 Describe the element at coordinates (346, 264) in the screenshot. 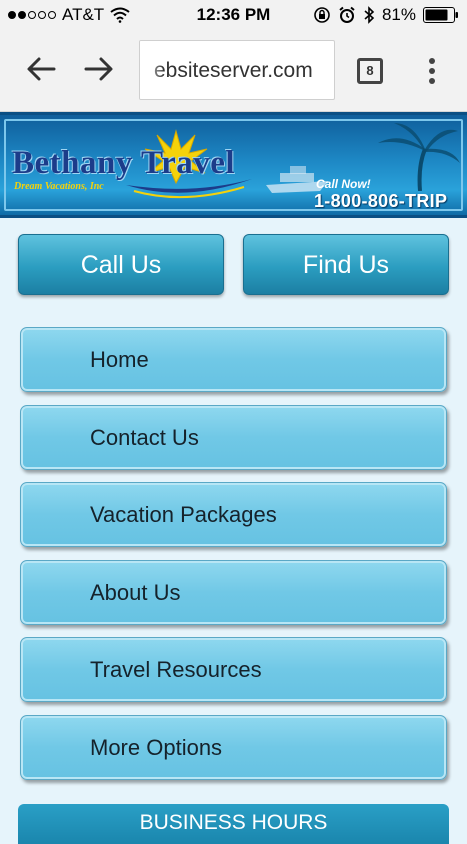

I see `find-us-button: Find Us` at that location.